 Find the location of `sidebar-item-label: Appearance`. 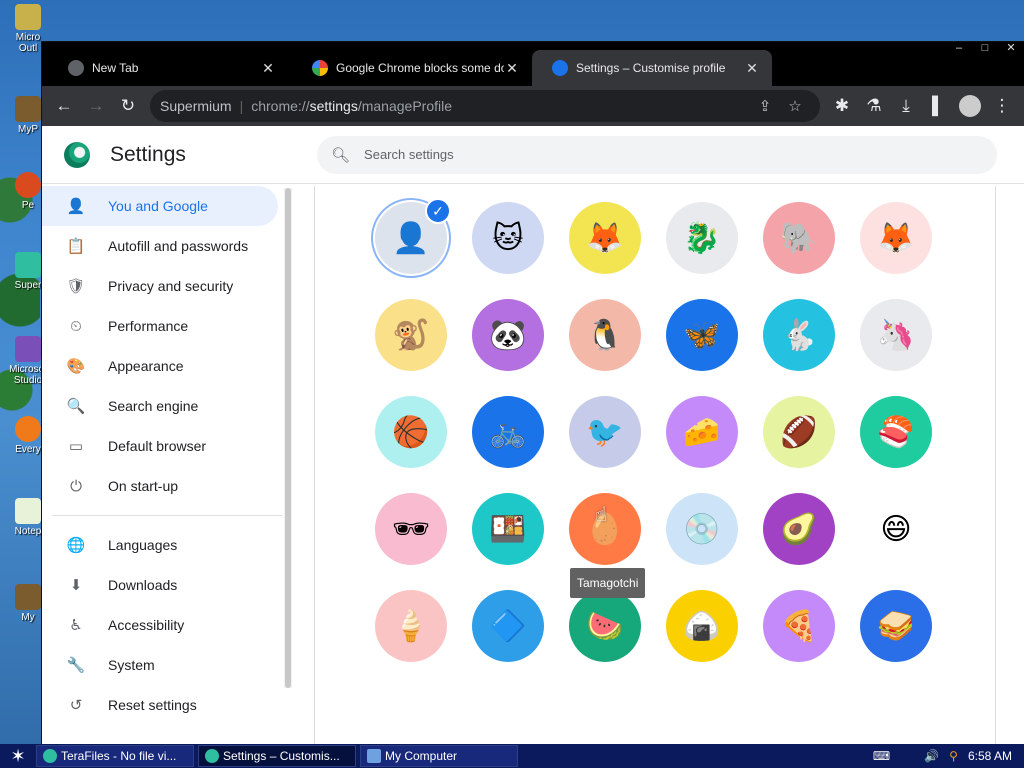

sidebar-item-label: Appearance is located at coordinates (146, 366).